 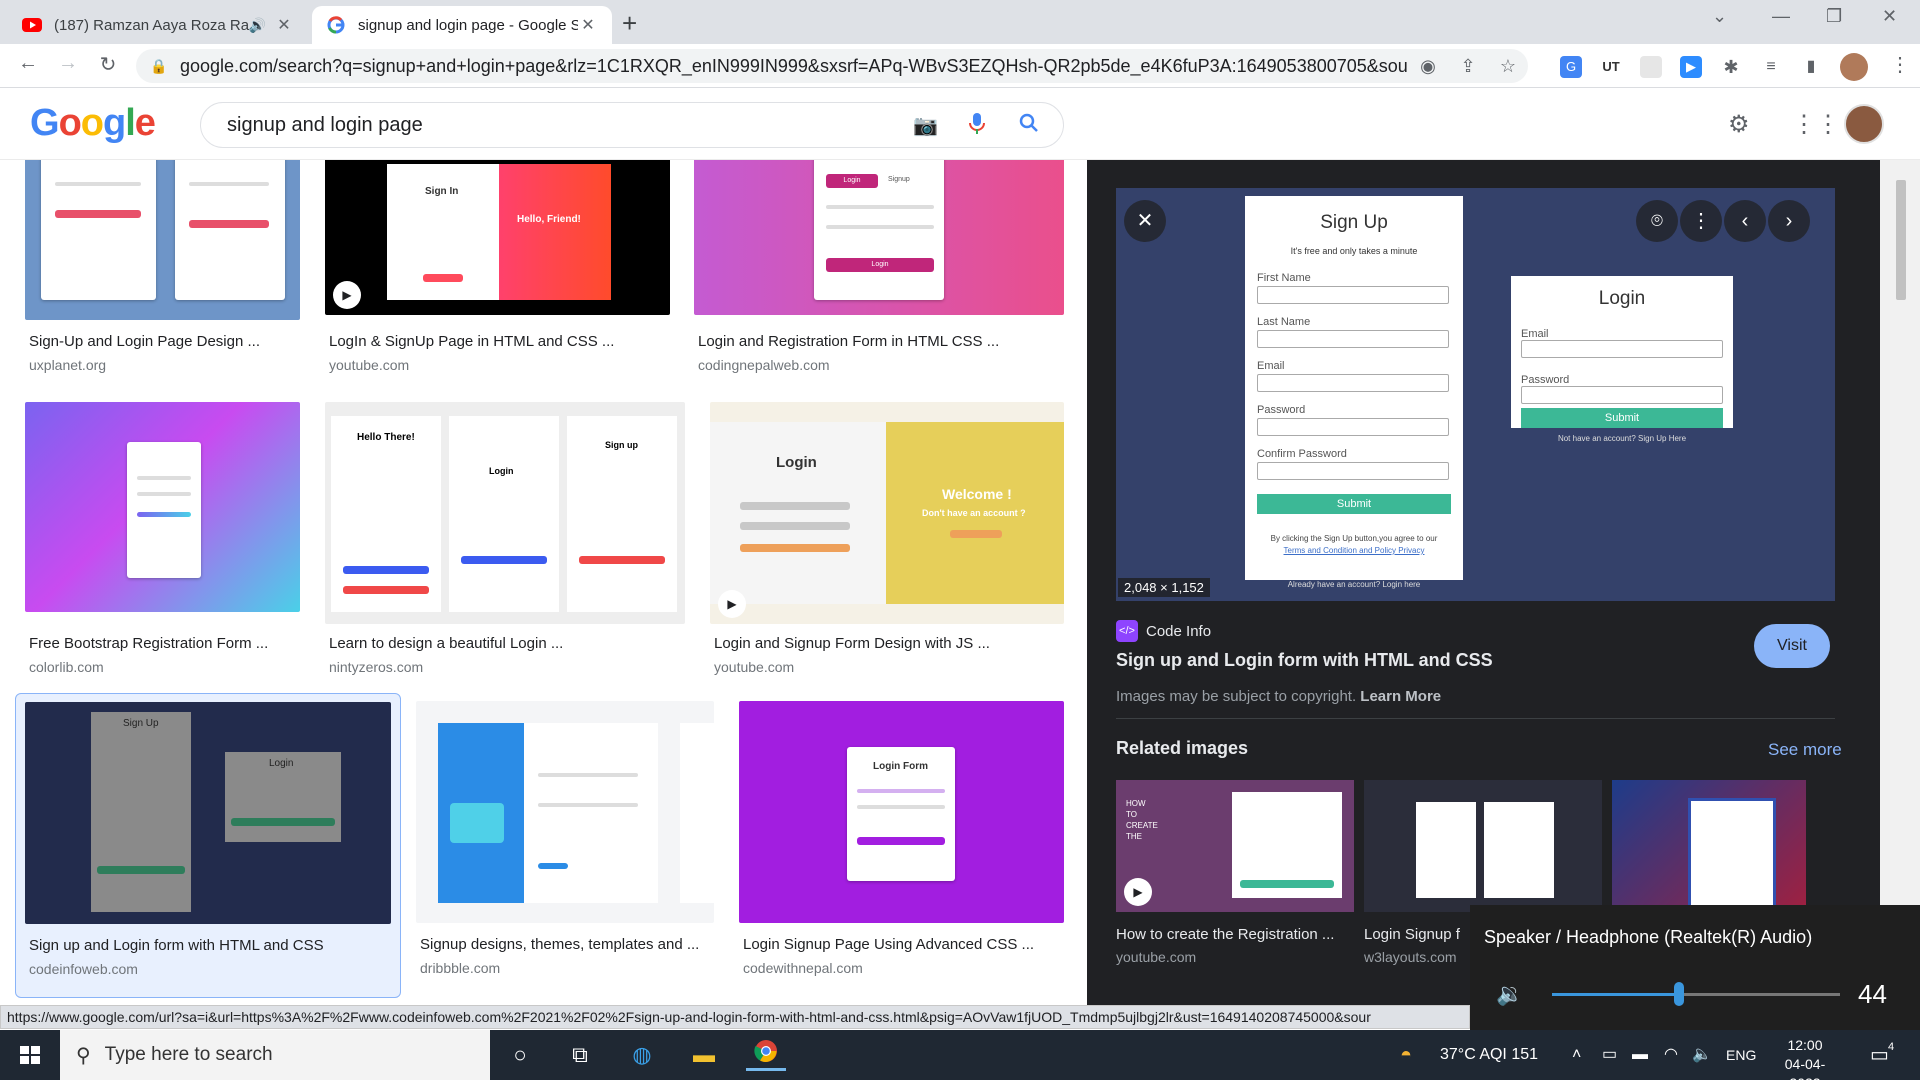 What do you see at coordinates (1879, 1055) in the screenshot?
I see `notifications-icon: ▭` at bounding box center [1879, 1055].